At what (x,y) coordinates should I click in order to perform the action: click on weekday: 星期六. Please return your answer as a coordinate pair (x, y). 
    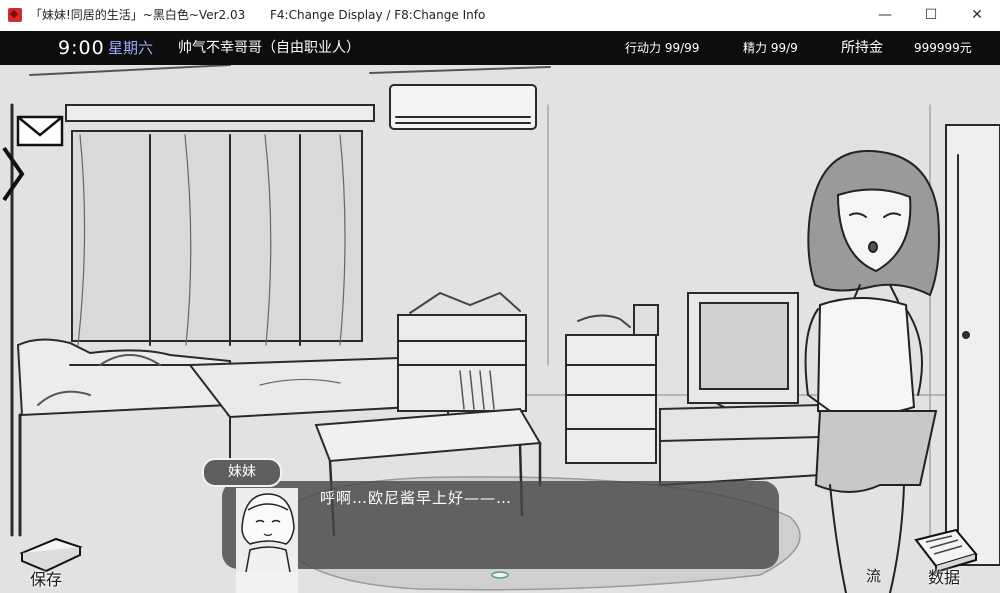
    Looking at the image, I should click on (131, 48).